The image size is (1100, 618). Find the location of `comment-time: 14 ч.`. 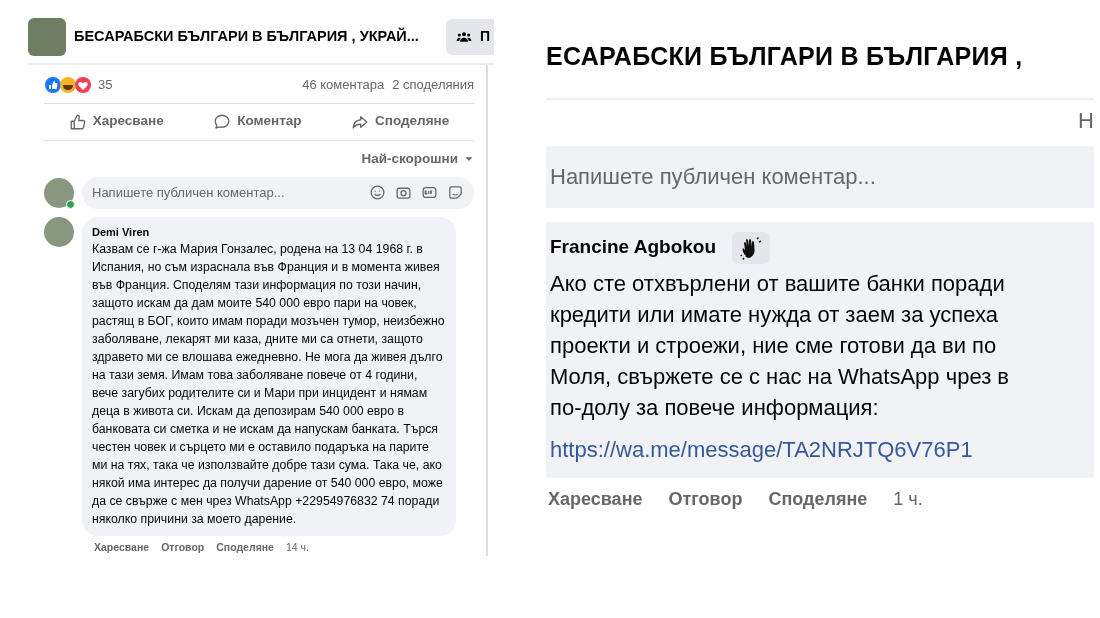

comment-time: 14 ч. is located at coordinates (297, 548).